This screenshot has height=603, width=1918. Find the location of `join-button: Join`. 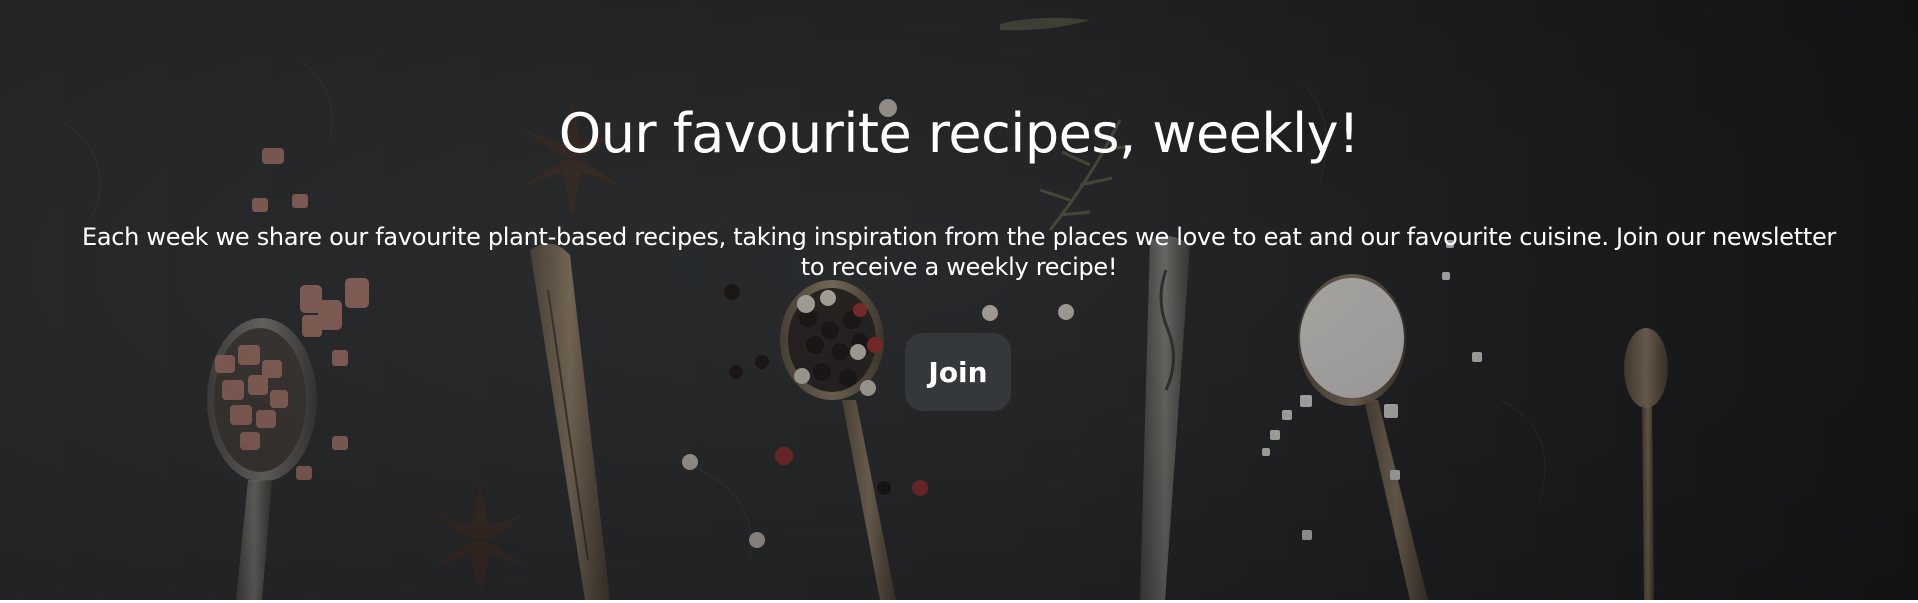

join-button: Join is located at coordinates (958, 372).